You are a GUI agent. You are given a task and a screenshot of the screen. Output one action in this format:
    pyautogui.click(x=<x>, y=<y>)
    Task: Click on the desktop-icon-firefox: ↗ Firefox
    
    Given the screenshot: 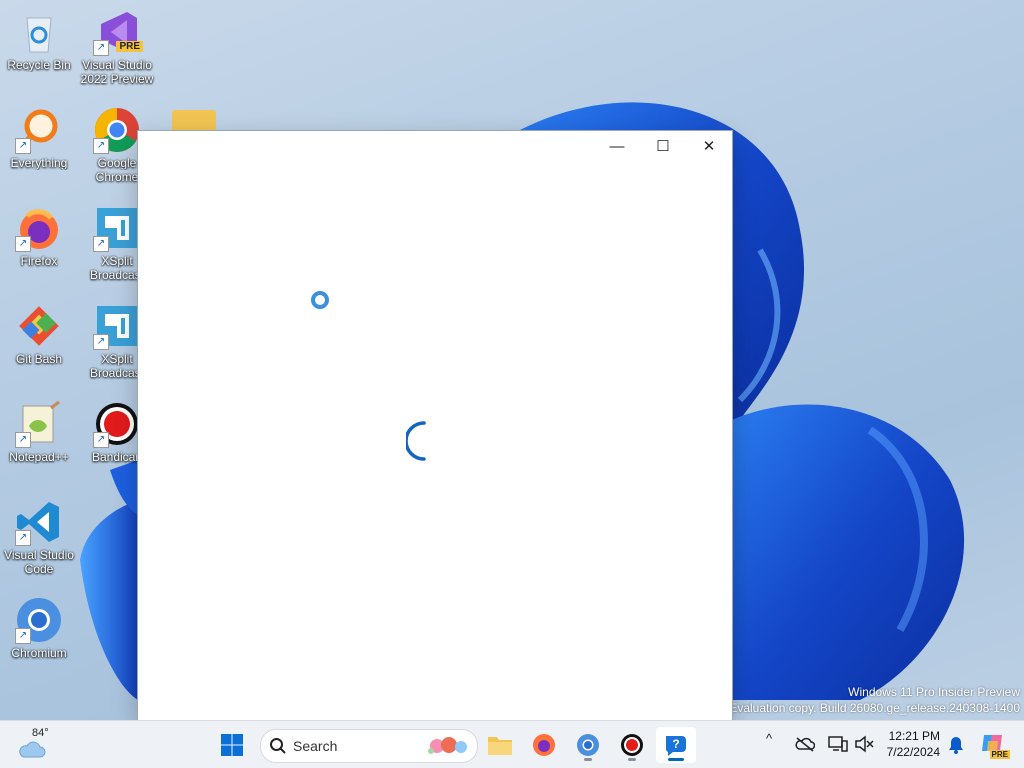 What is the action you would take?
    pyautogui.click(x=39, y=246)
    